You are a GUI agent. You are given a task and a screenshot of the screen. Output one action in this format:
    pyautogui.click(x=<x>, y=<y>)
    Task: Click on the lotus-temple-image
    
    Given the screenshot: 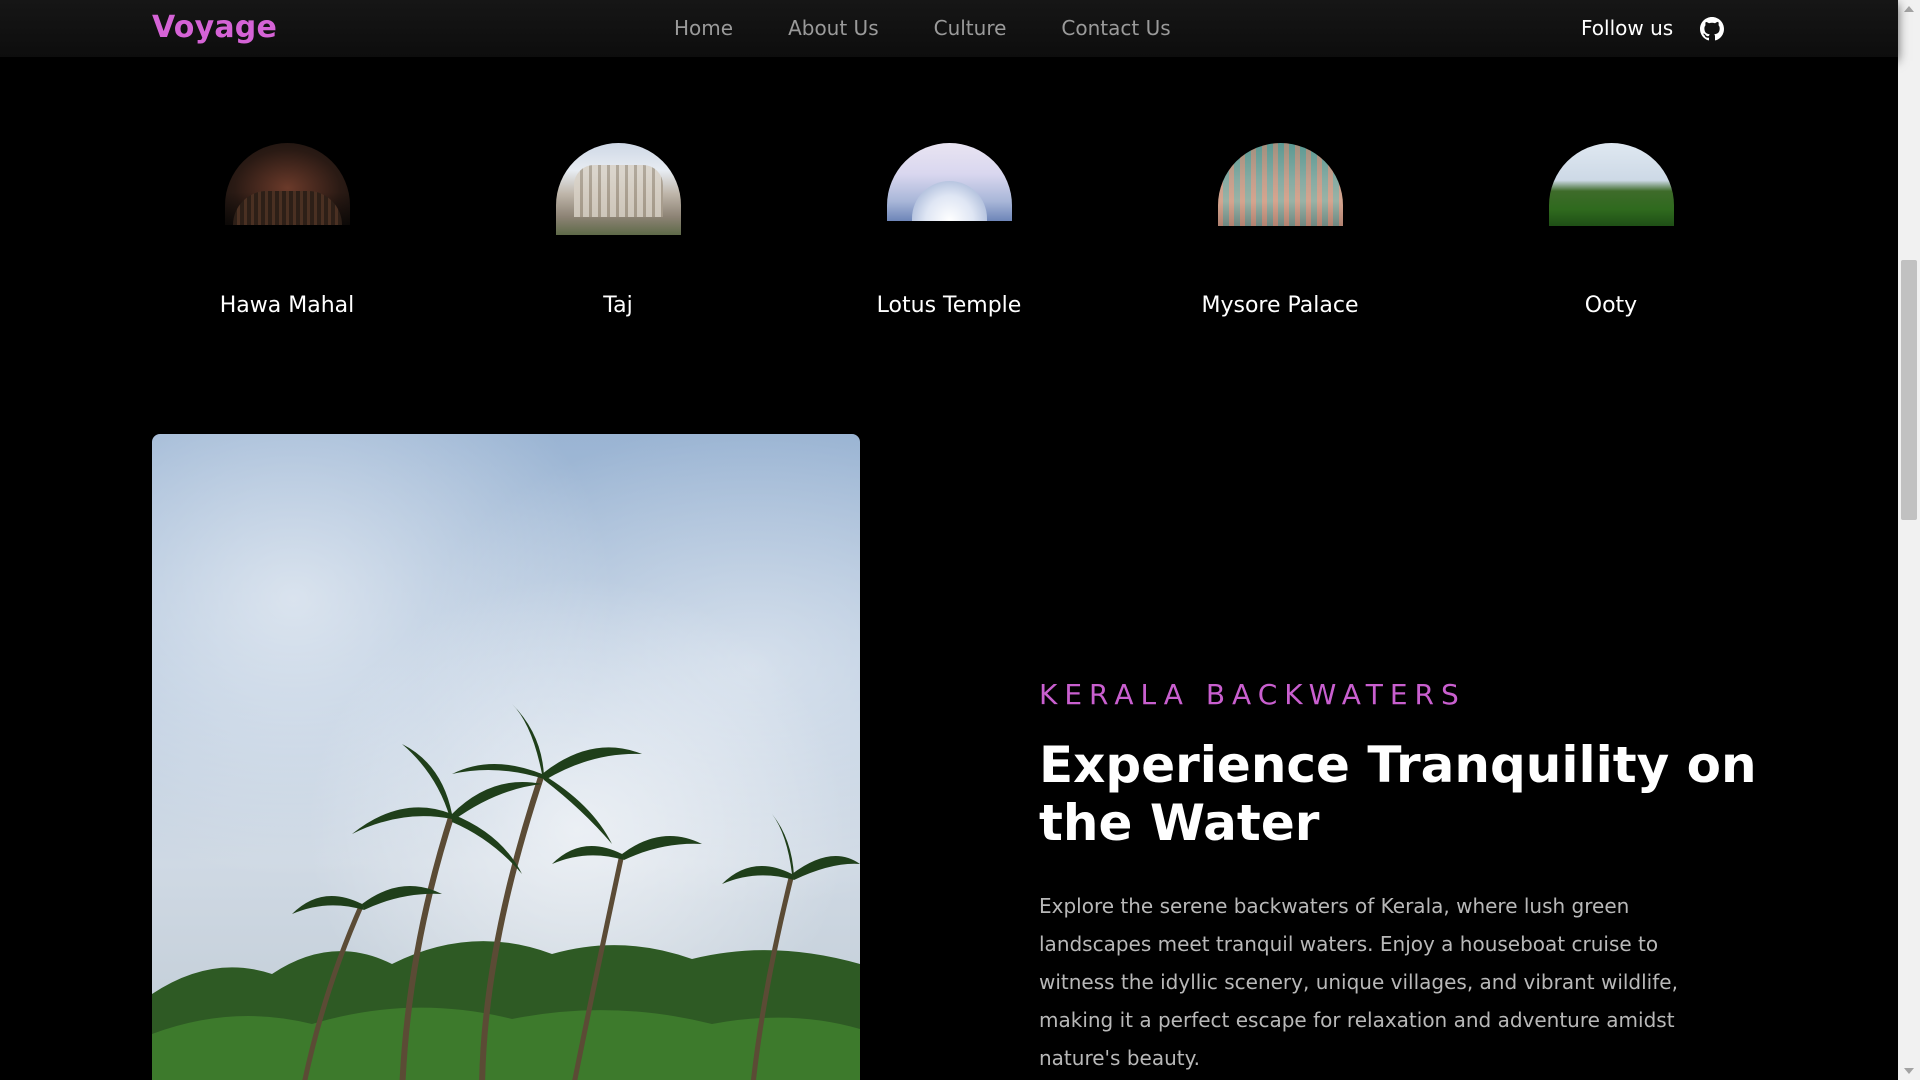 What is the action you would take?
    pyautogui.click(x=949, y=182)
    